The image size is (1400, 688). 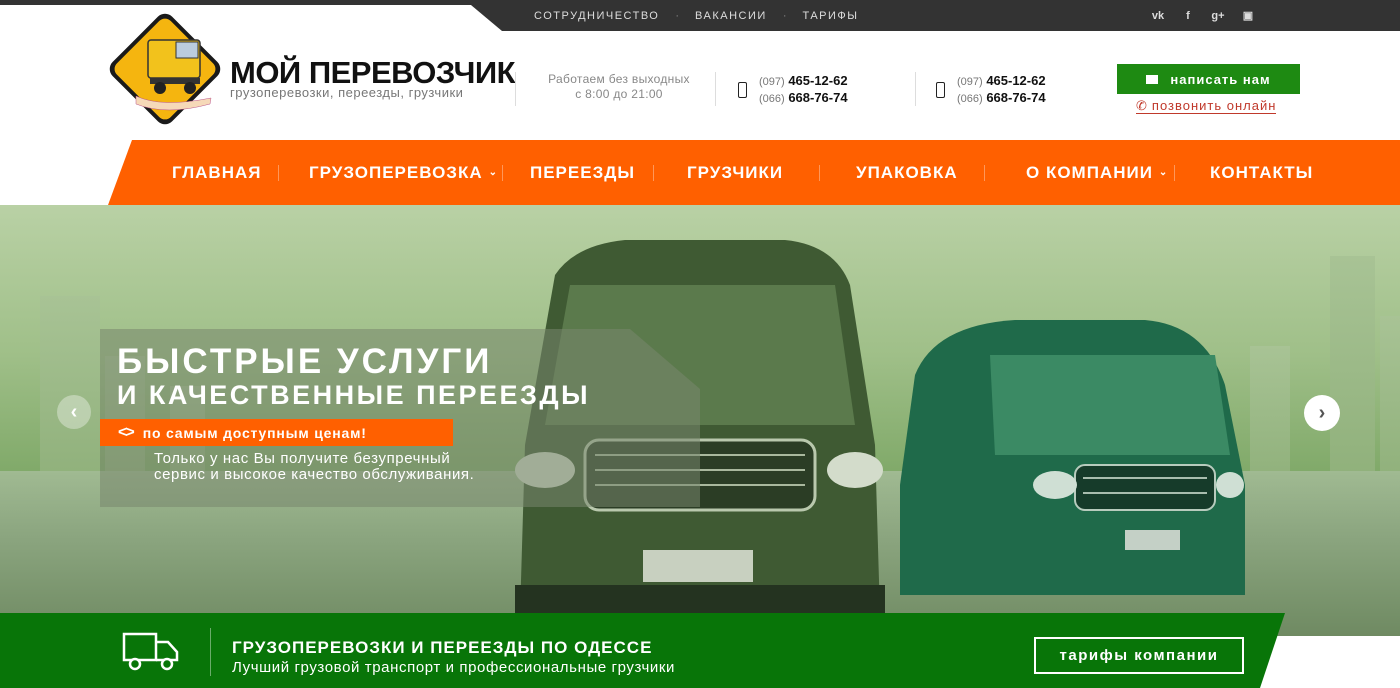 I want to click on van-small-image, so click(x=1072, y=457).